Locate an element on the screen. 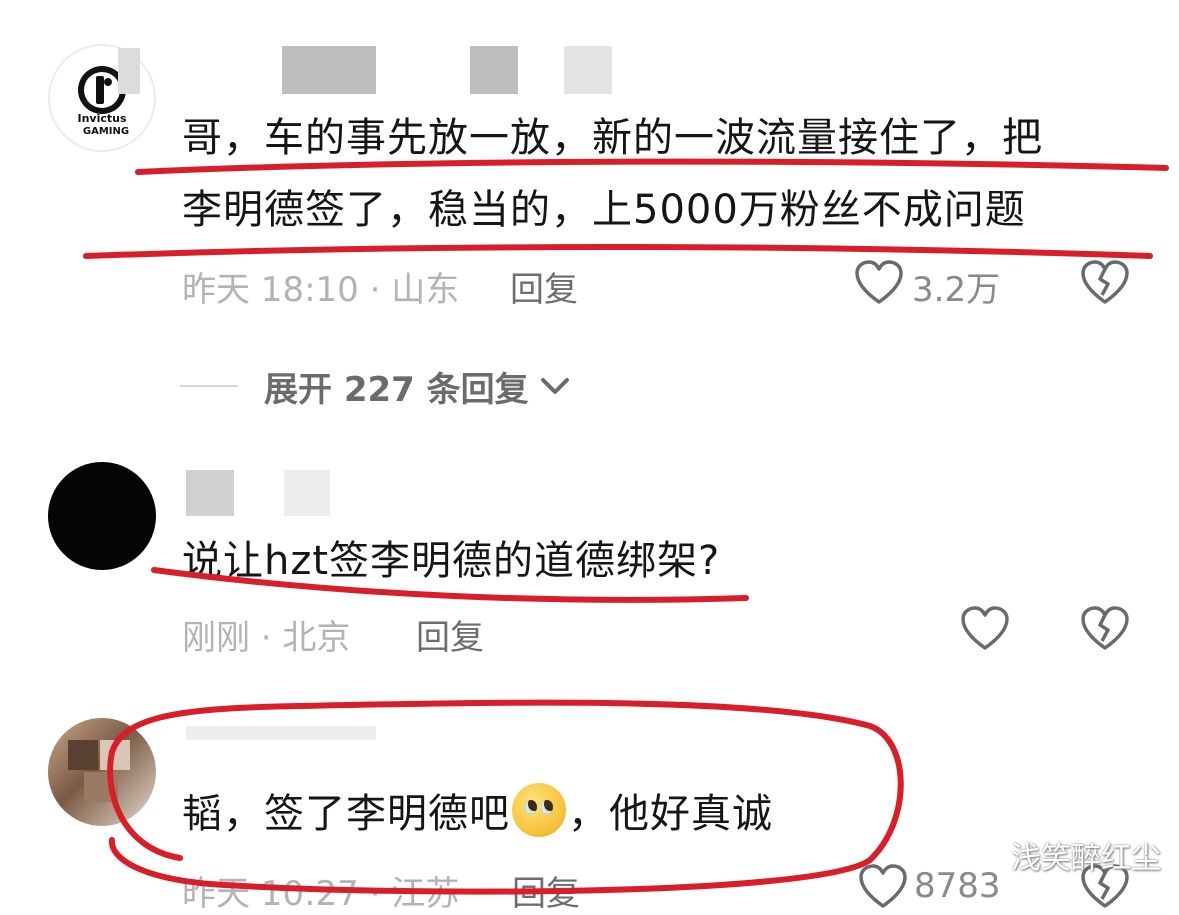  like-count: 3.2万 is located at coordinates (956, 290).